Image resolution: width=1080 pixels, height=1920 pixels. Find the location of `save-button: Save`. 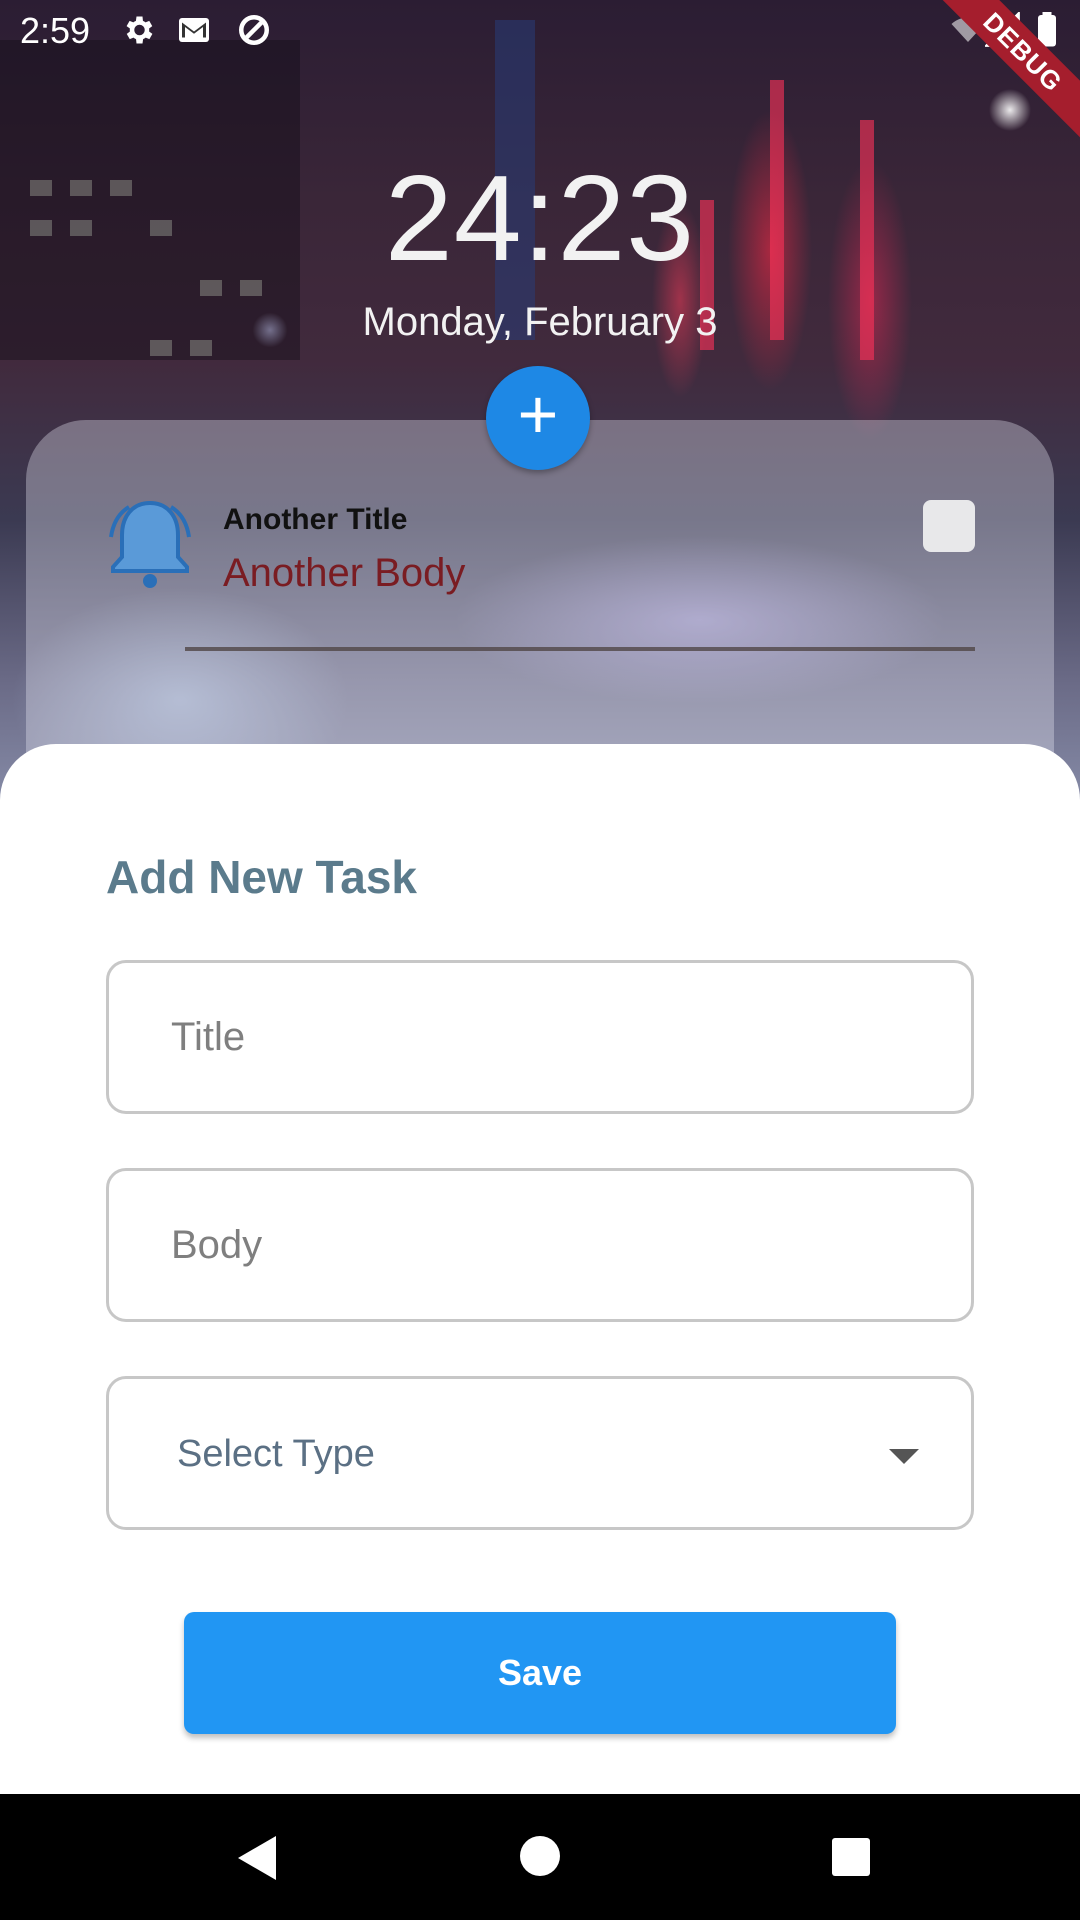

save-button: Save is located at coordinates (540, 1673).